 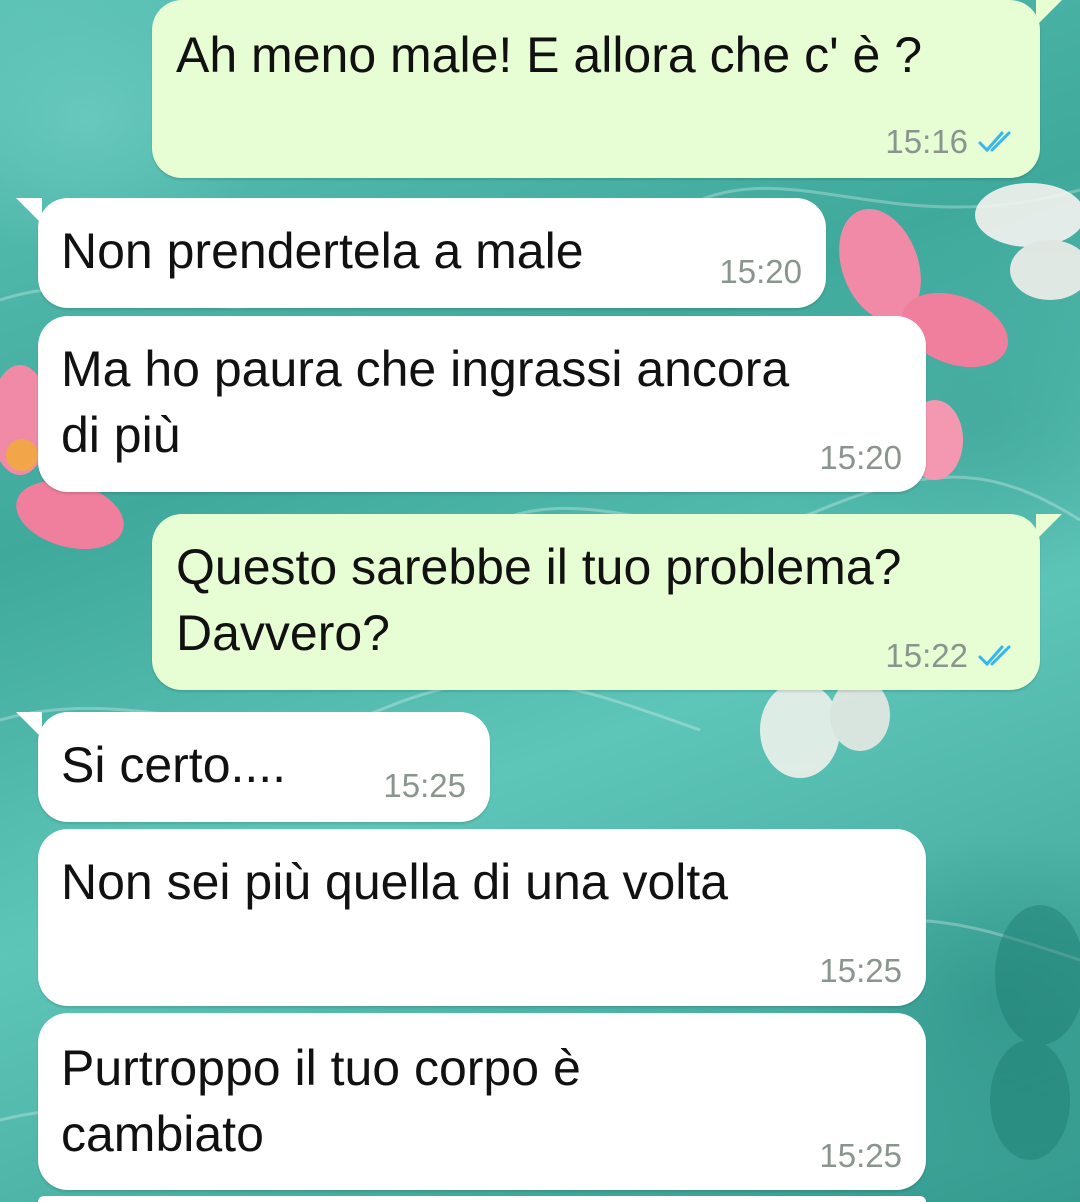 I want to click on message-incoming-partial, so click(x=482, y=1199).